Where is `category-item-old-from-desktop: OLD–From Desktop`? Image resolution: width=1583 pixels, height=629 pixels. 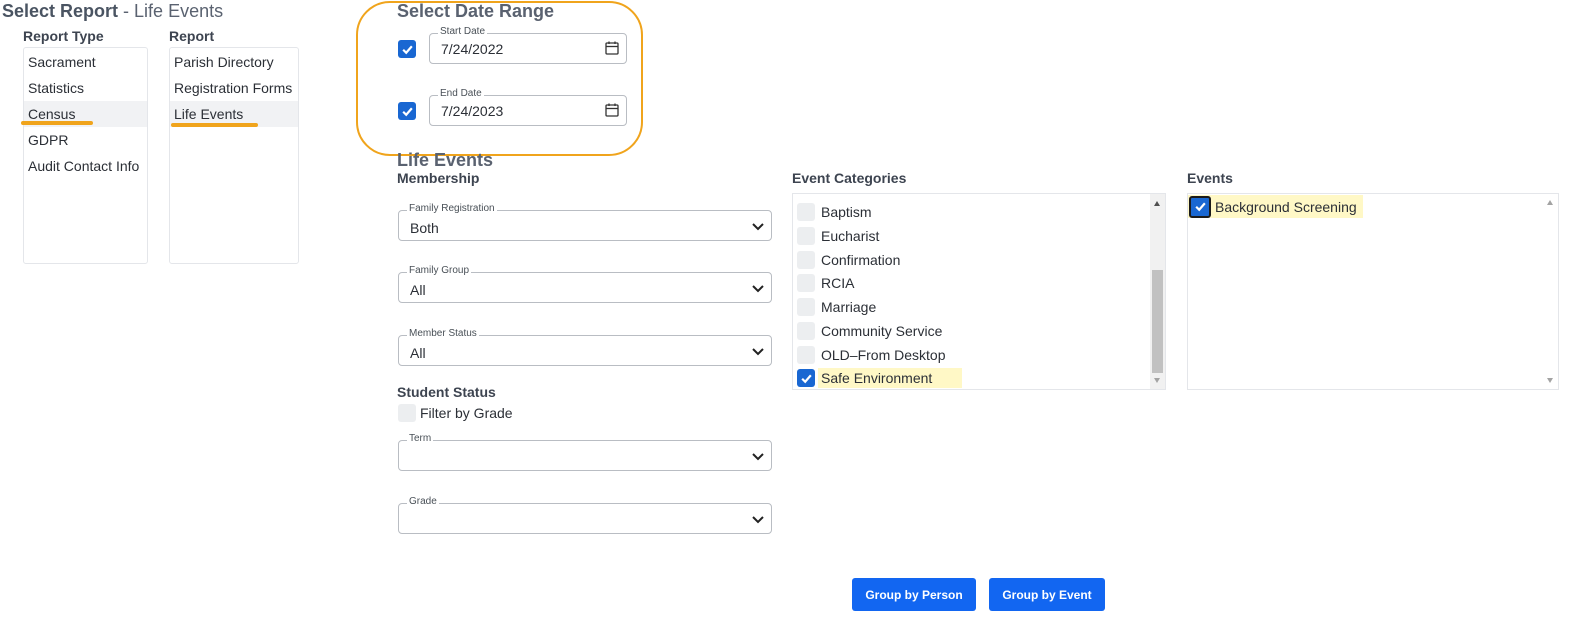
category-item-old-from-desktop: OLD–From Desktop is located at coordinates (871, 355).